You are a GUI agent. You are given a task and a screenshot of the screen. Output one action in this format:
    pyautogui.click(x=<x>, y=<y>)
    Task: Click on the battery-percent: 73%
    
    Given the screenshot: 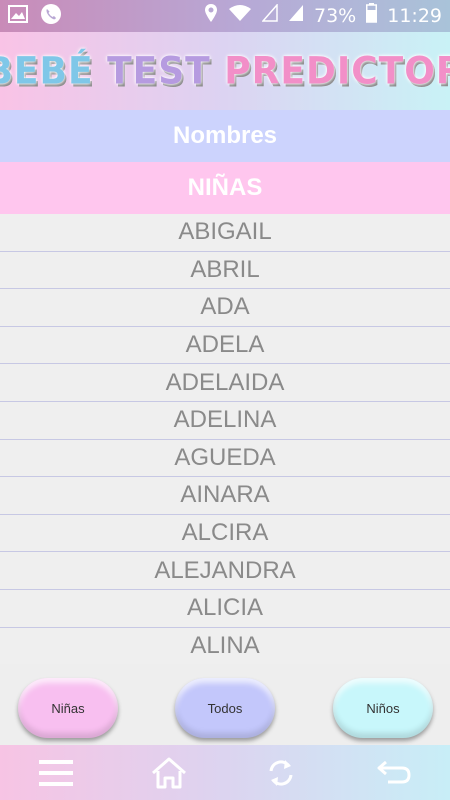 What is the action you would take?
    pyautogui.click(x=335, y=16)
    